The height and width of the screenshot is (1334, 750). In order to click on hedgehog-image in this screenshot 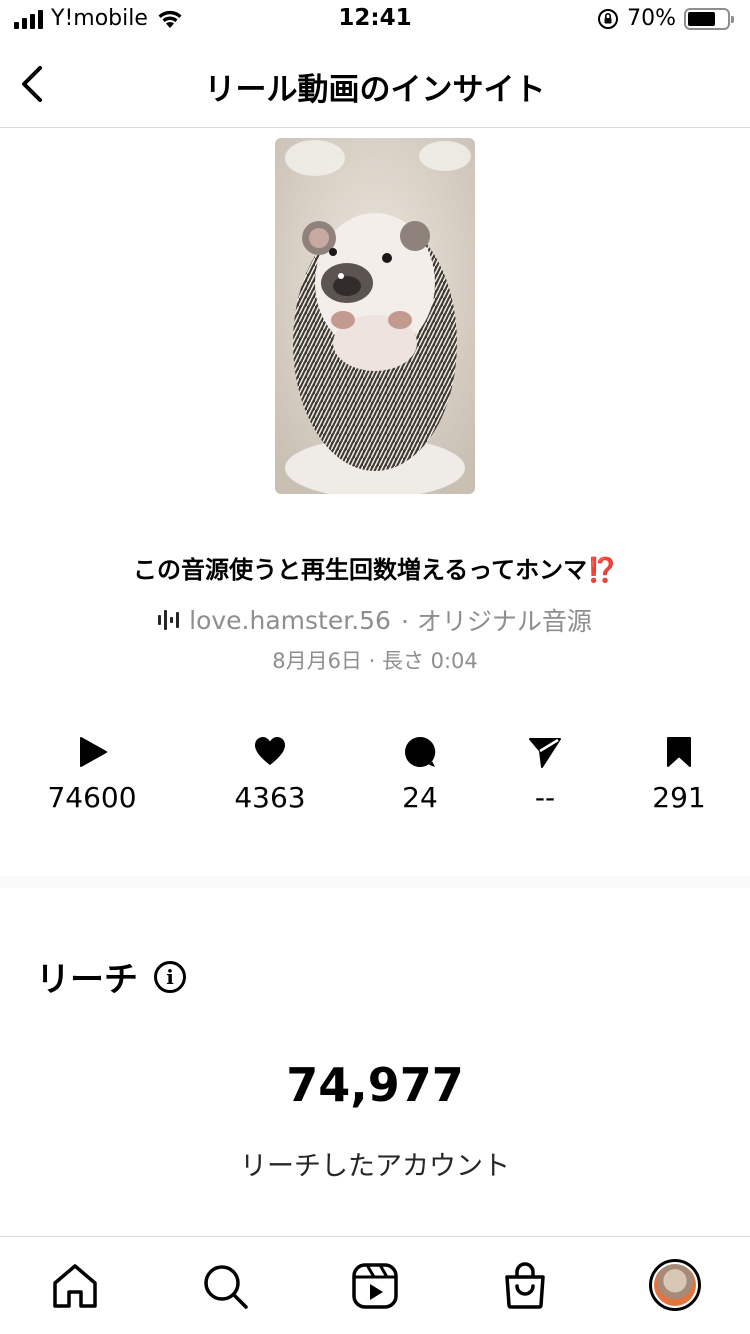, I will do `click(375, 316)`.